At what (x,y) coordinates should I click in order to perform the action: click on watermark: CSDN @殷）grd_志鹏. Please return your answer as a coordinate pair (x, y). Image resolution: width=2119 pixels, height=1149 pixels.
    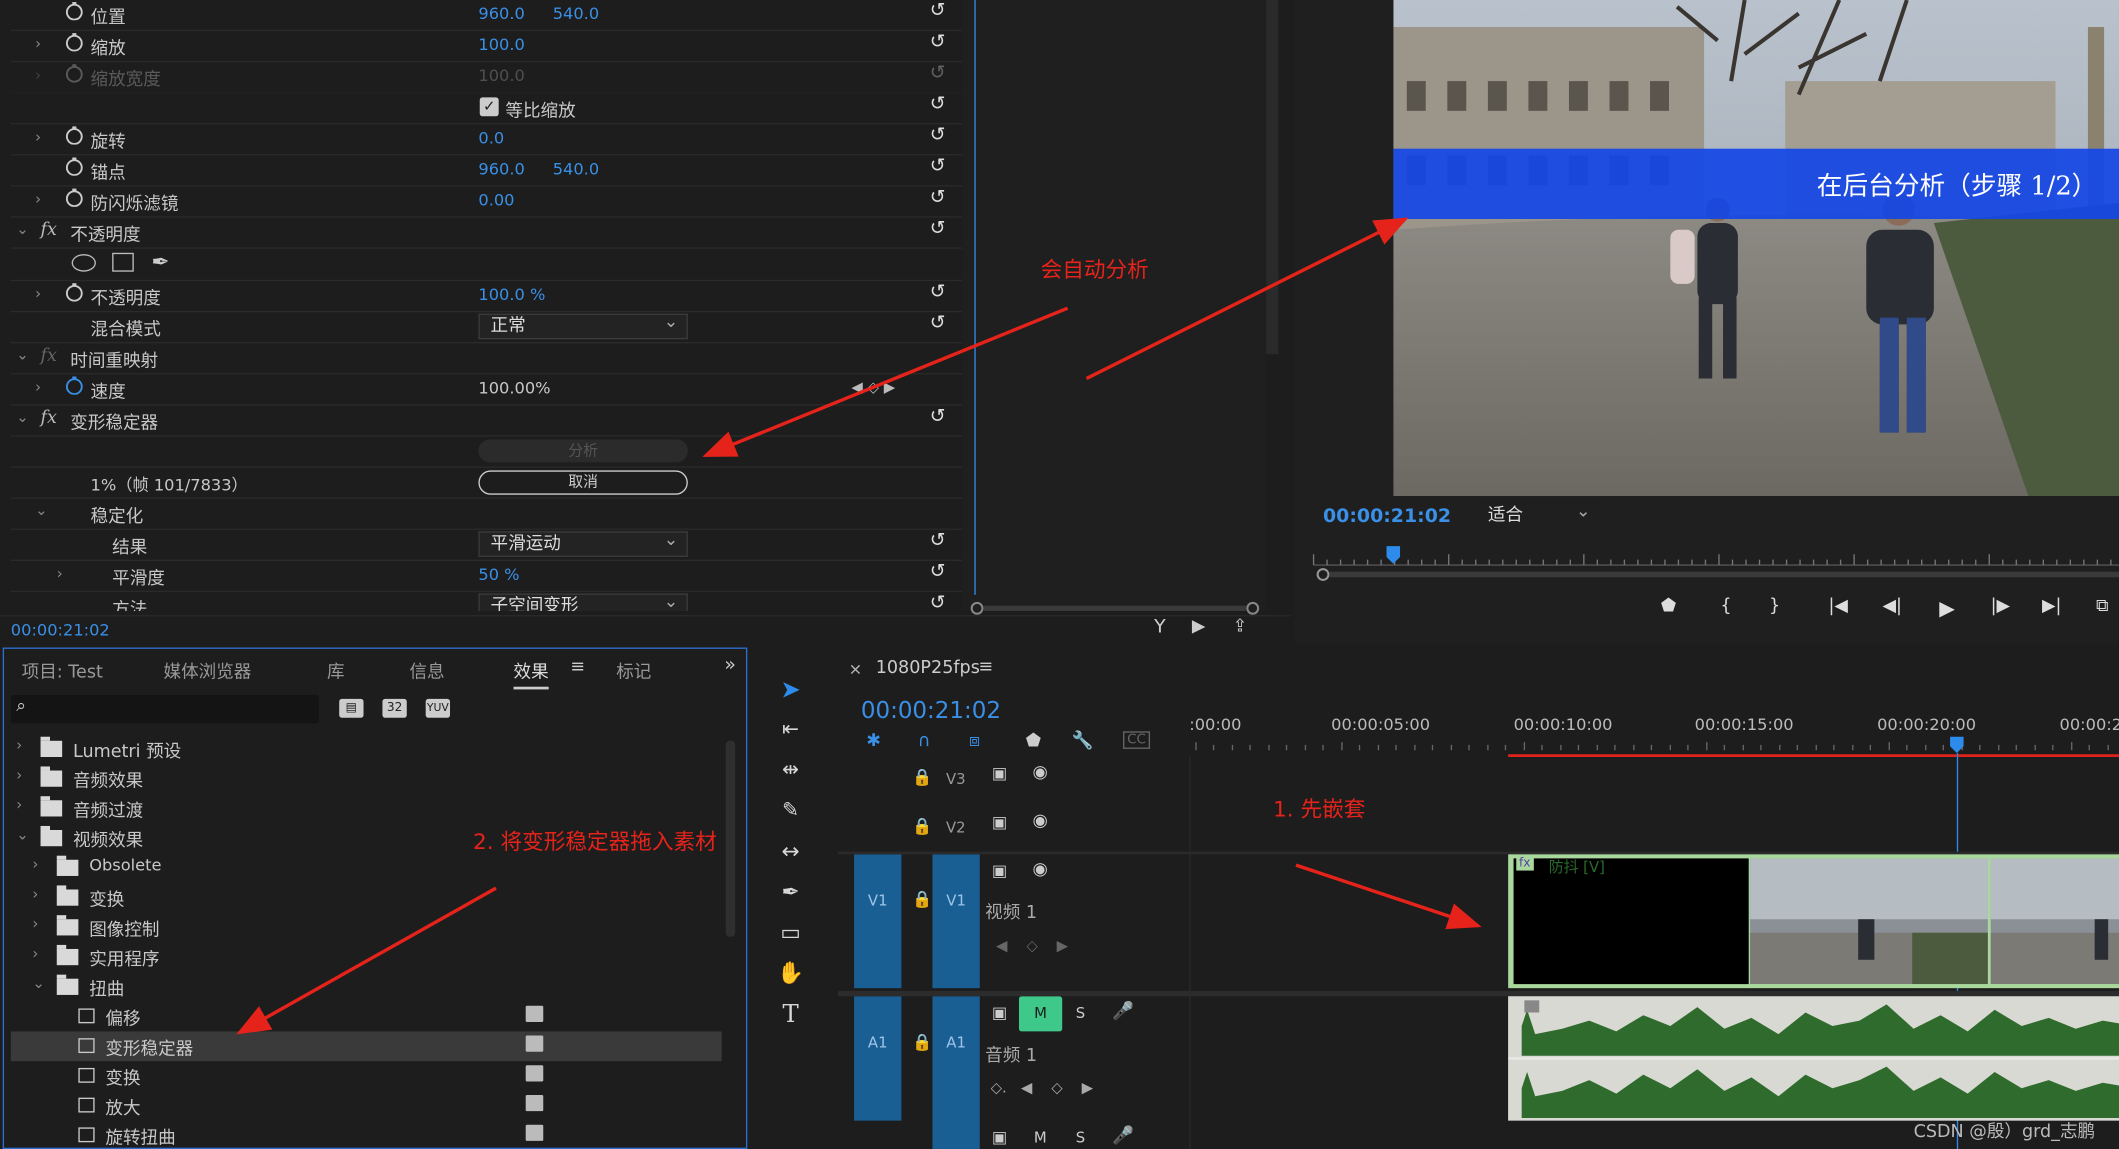
    Looking at the image, I should click on (2004, 1132).